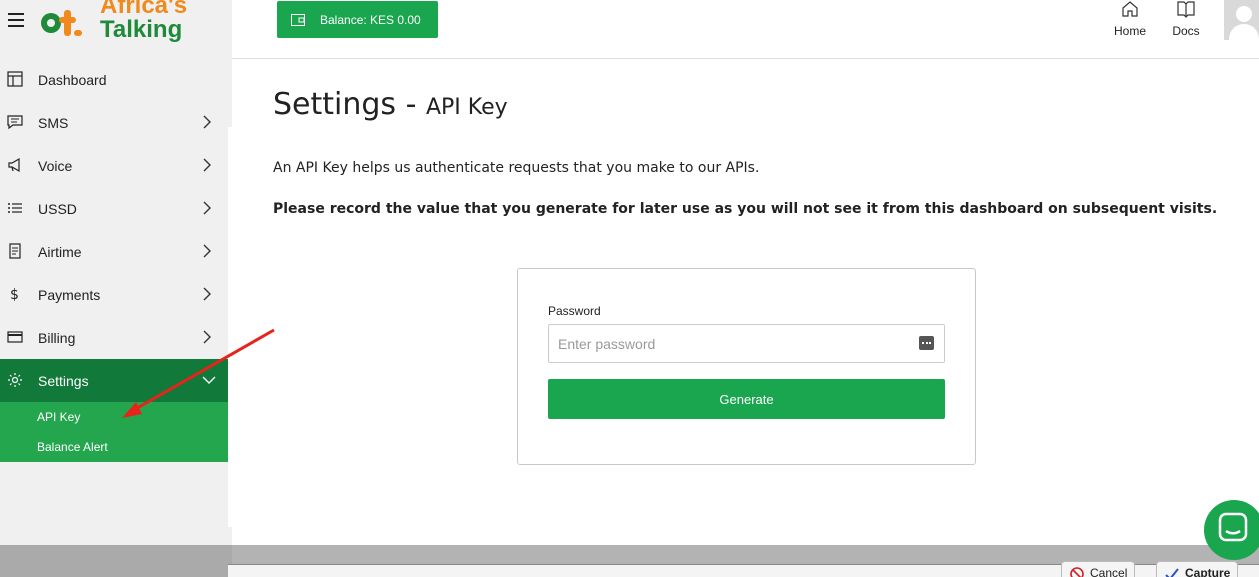 This screenshot has width=1259, height=577. I want to click on logo-wordmark: Africa's Talking, so click(143, 21).